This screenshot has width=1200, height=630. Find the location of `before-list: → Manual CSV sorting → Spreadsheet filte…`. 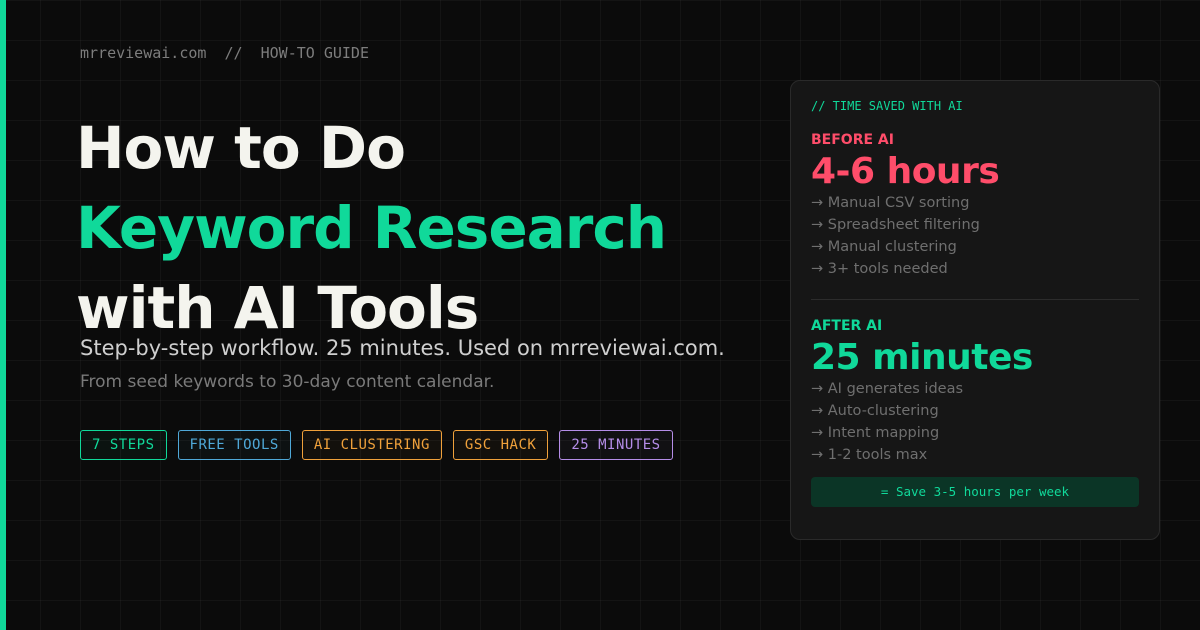

before-list: → Manual CSV sorting → Spreadsheet filte… is located at coordinates (975, 236).